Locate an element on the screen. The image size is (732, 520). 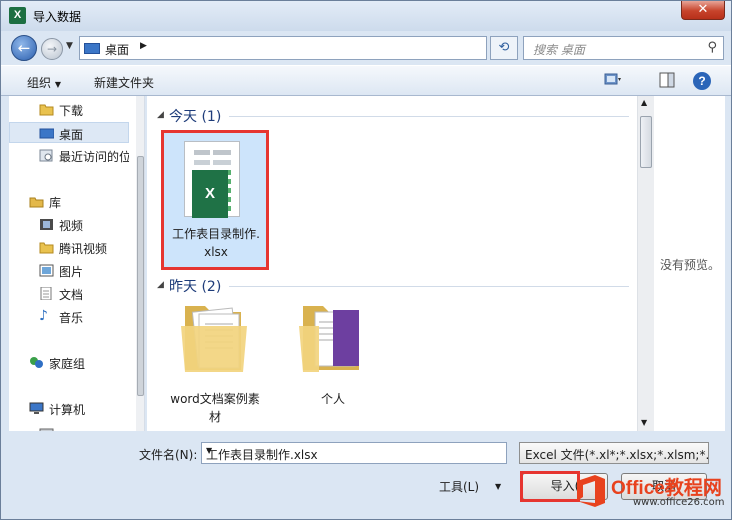
pictures-icon is located at coordinates (46, 270).